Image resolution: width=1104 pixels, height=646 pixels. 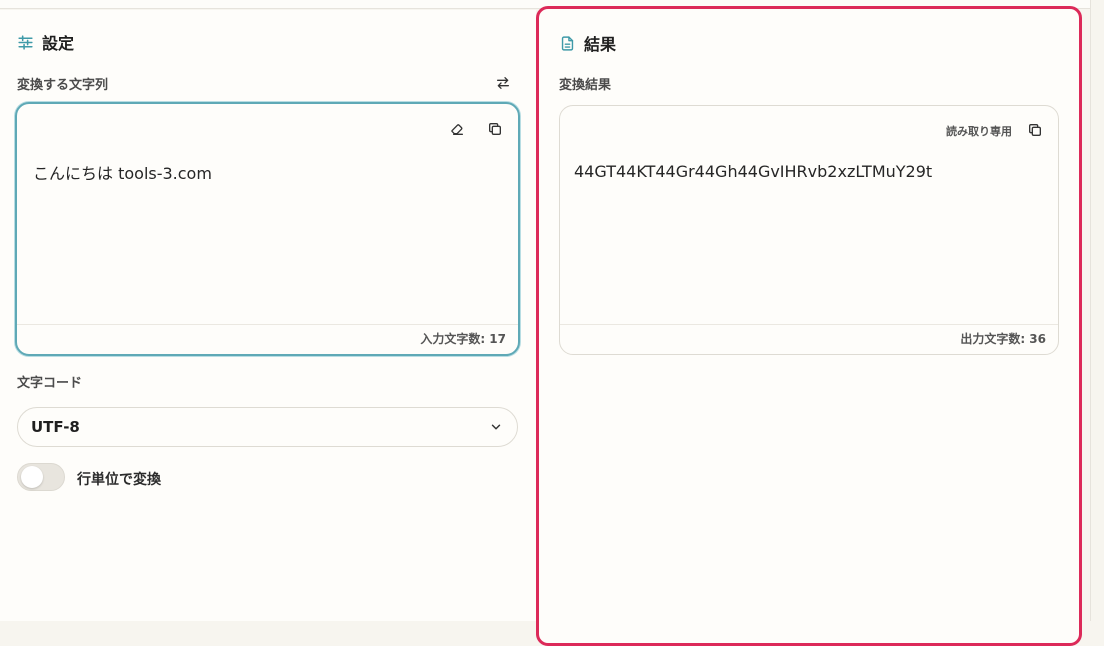 What do you see at coordinates (32, 477) in the screenshot?
I see `toggle-knob` at bounding box center [32, 477].